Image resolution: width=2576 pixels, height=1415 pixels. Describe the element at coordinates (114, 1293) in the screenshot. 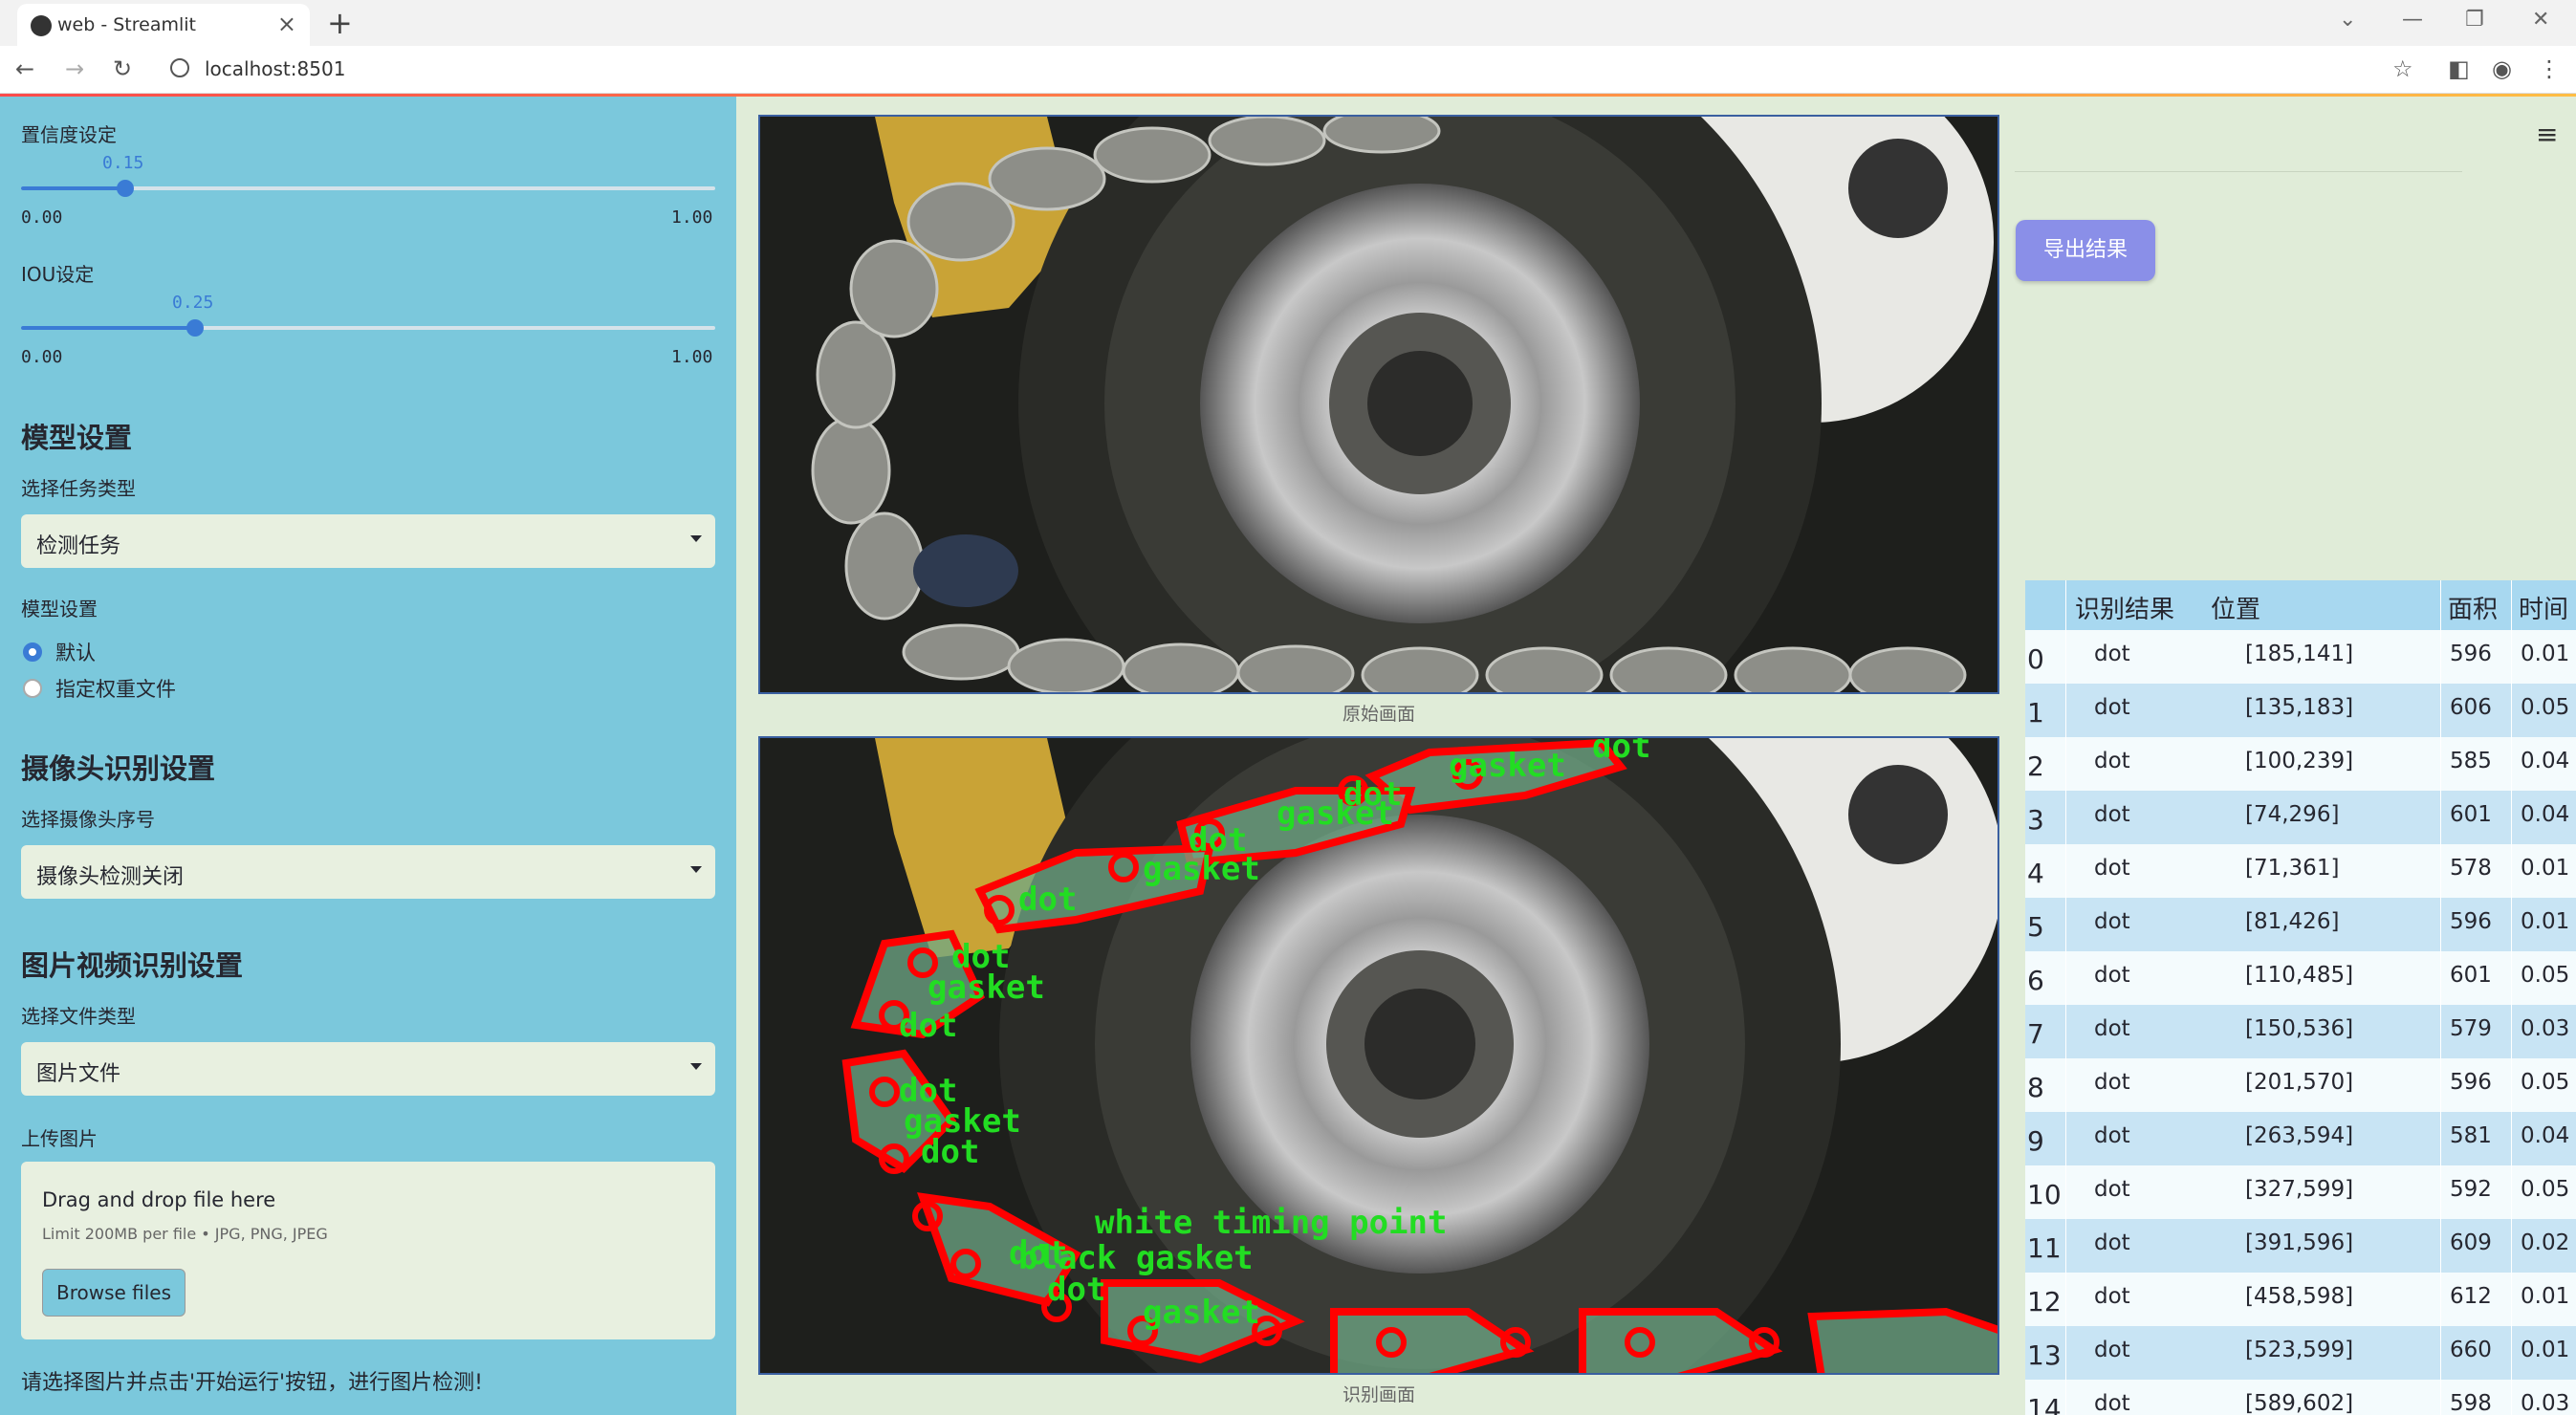

I see `browse-files-button: Browse files` at that location.